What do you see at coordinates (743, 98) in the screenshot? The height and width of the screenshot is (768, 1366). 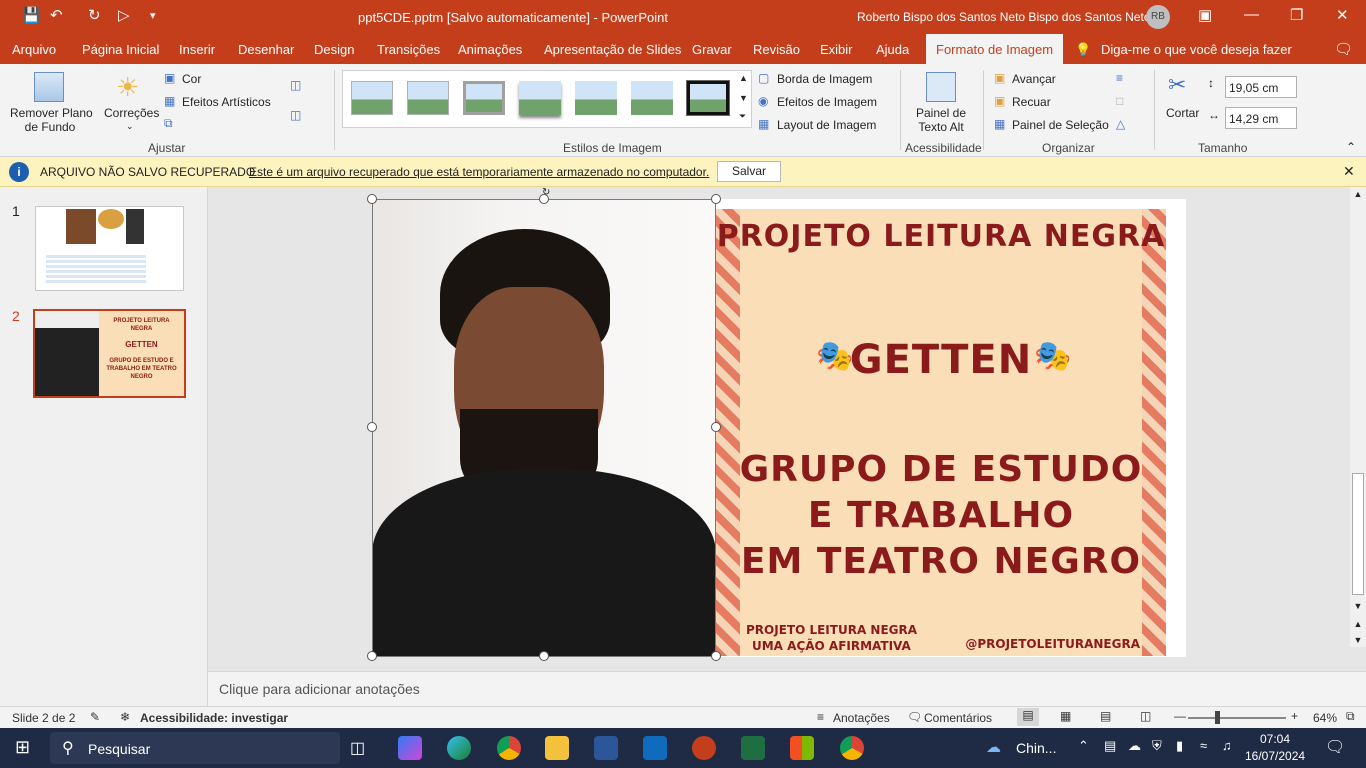 I see `gallery-down-icon: ▼` at bounding box center [743, 98].